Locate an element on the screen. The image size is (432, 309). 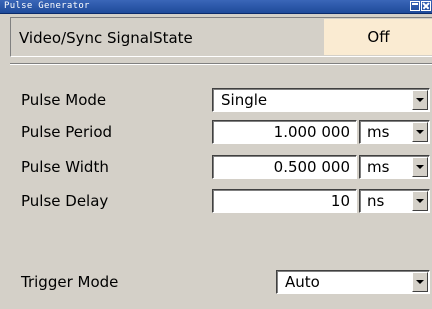
pulse-mode-label: Pulse Mode is located at coordinates (64, 100).